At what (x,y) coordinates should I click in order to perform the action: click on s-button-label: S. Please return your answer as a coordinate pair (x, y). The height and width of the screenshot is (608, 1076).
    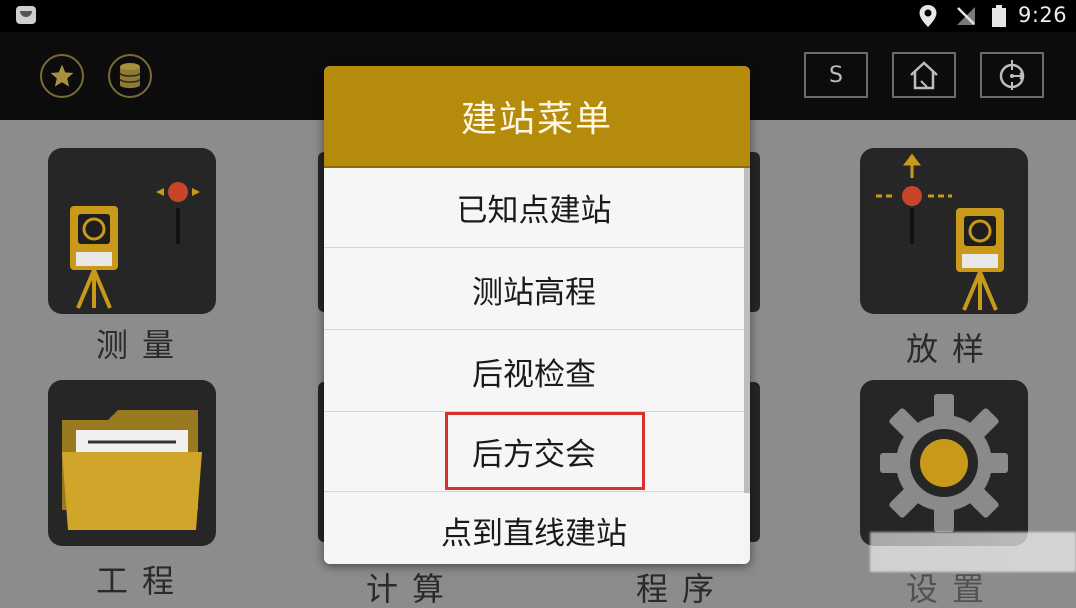
    Looking at the image, I should click on (836, 75).